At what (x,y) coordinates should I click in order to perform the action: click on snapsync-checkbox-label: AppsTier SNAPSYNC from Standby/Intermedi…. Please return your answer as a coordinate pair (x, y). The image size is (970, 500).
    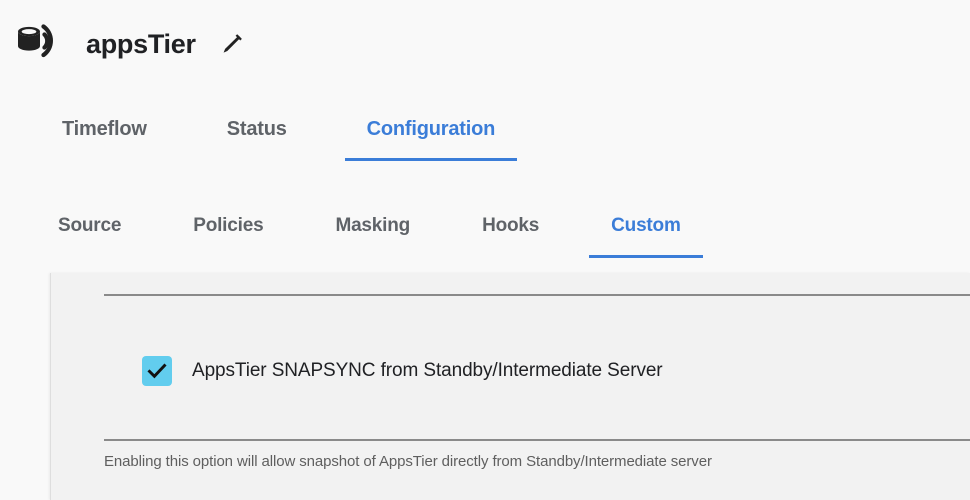
    Looking at the image, I should click on (427, 370).